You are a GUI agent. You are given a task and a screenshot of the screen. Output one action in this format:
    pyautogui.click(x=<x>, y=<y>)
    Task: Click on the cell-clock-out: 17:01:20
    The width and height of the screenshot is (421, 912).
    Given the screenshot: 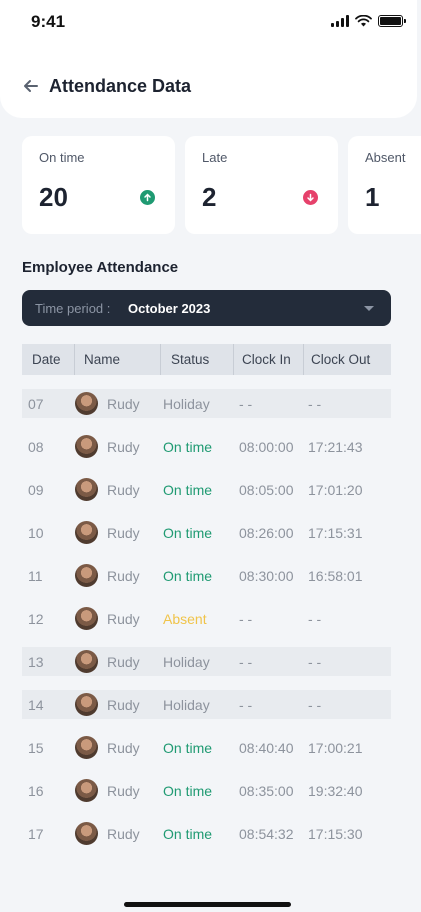 What is the action you would take?
    pyautogui.click(x=335, y=489)
    